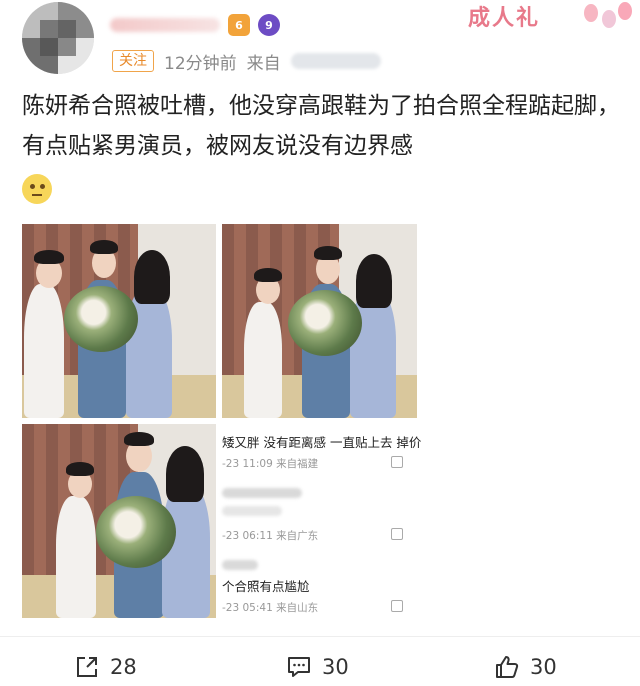  What do you see at coordinates (263, 63) in the screenshot?
I see `post-source-label: 来自` at bounding box center [263, 63].